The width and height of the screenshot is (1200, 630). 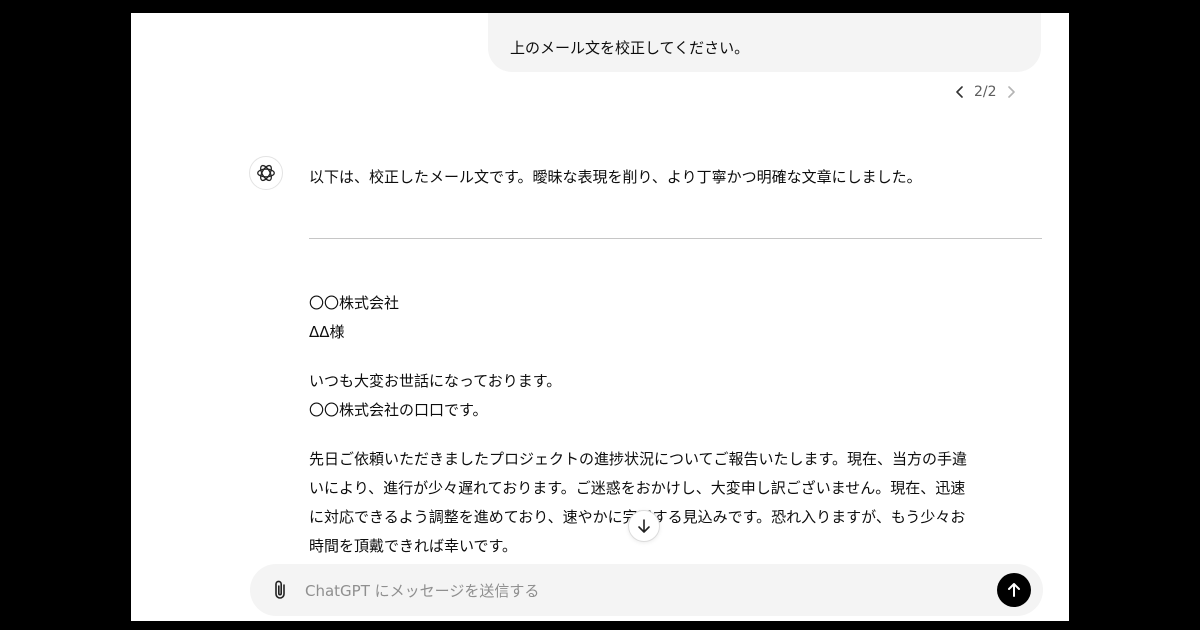 What do you see at coordinates (630, 48) in the screenshot?
I see `user-message-text: 上のメール文を校正してください。` at bounding box center [630, 48].